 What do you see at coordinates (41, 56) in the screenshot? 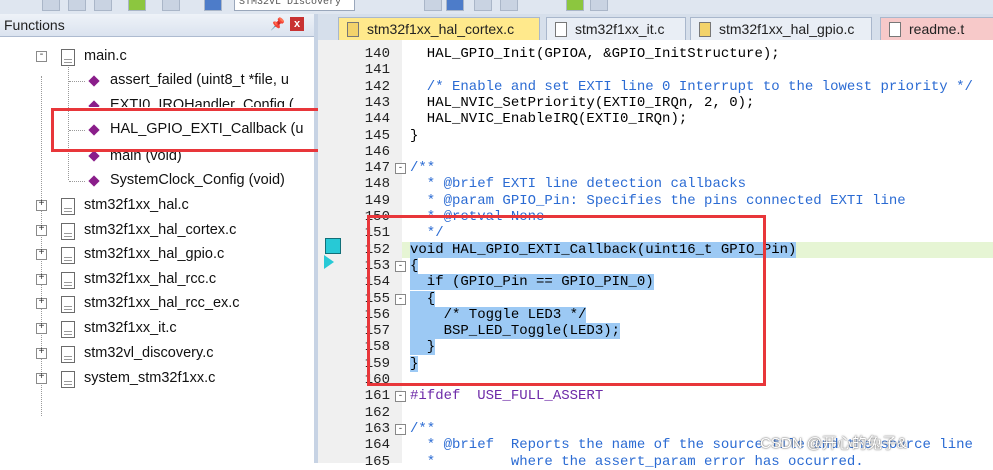
I see `collapse-icon: -` at bounding box center [41, 56].